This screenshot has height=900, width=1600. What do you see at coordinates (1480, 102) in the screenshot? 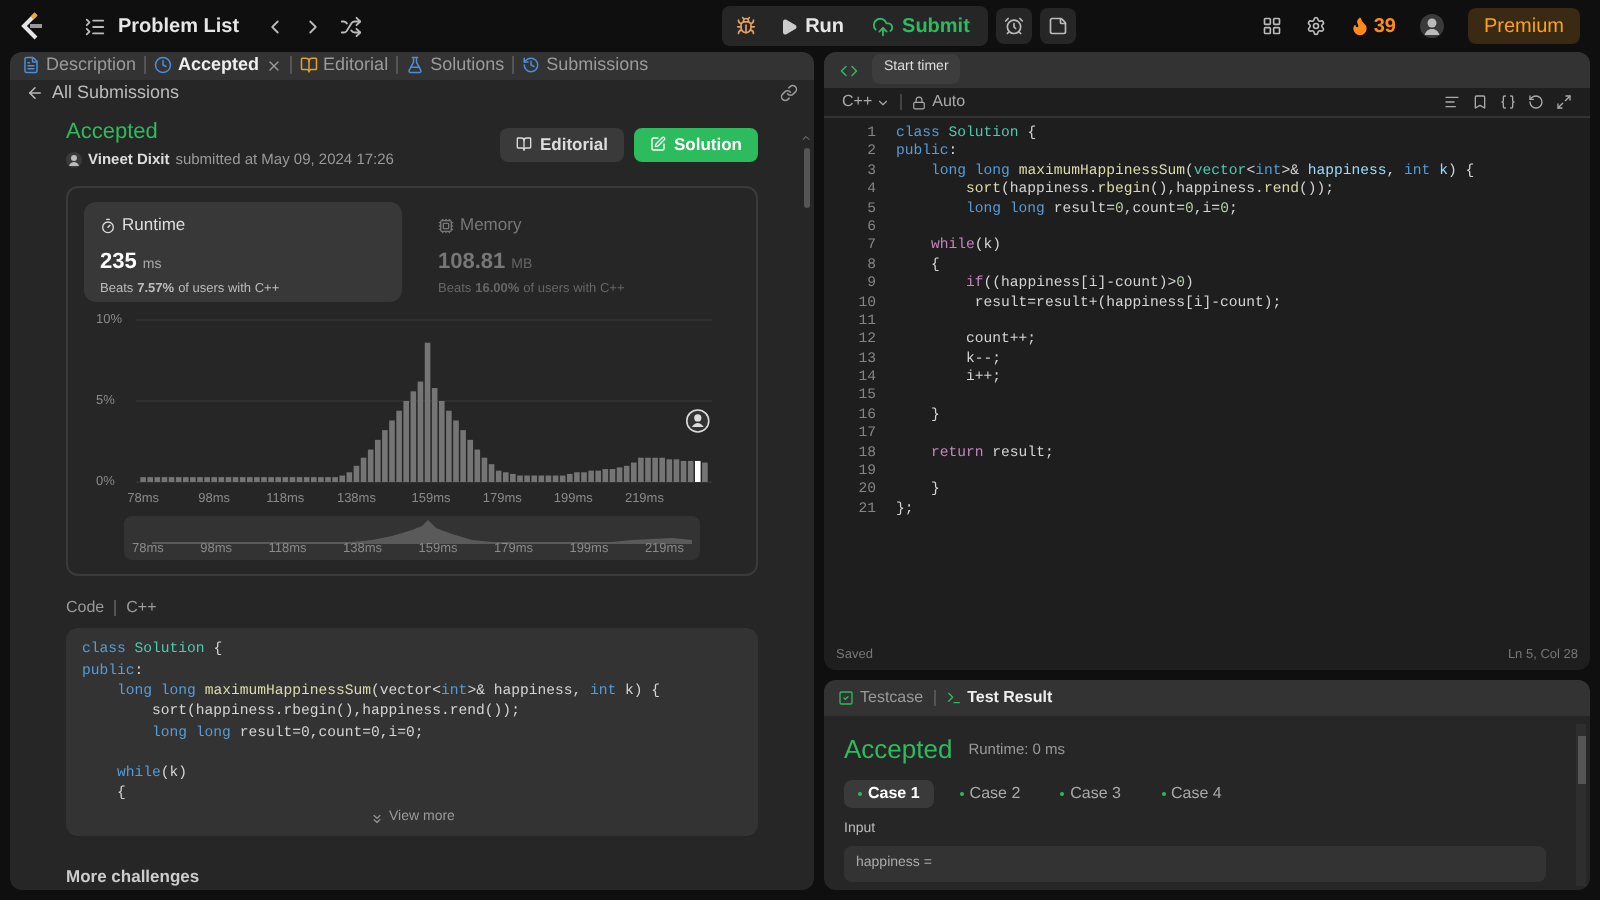
I see `bookmark-icon` at bounding box center [1480, 102].